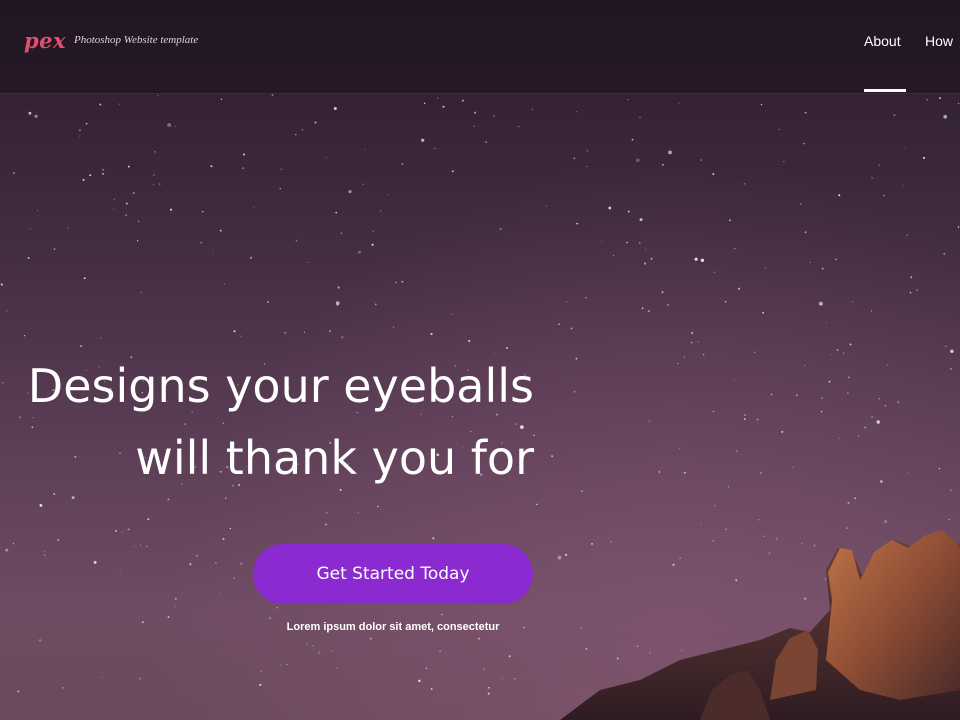 The width and height of the screenshot is (960, 720). What do you see at coordinates (939, 41) in the screenshot?
I see `nav-item-how: How` at bounding box center [939, 41].